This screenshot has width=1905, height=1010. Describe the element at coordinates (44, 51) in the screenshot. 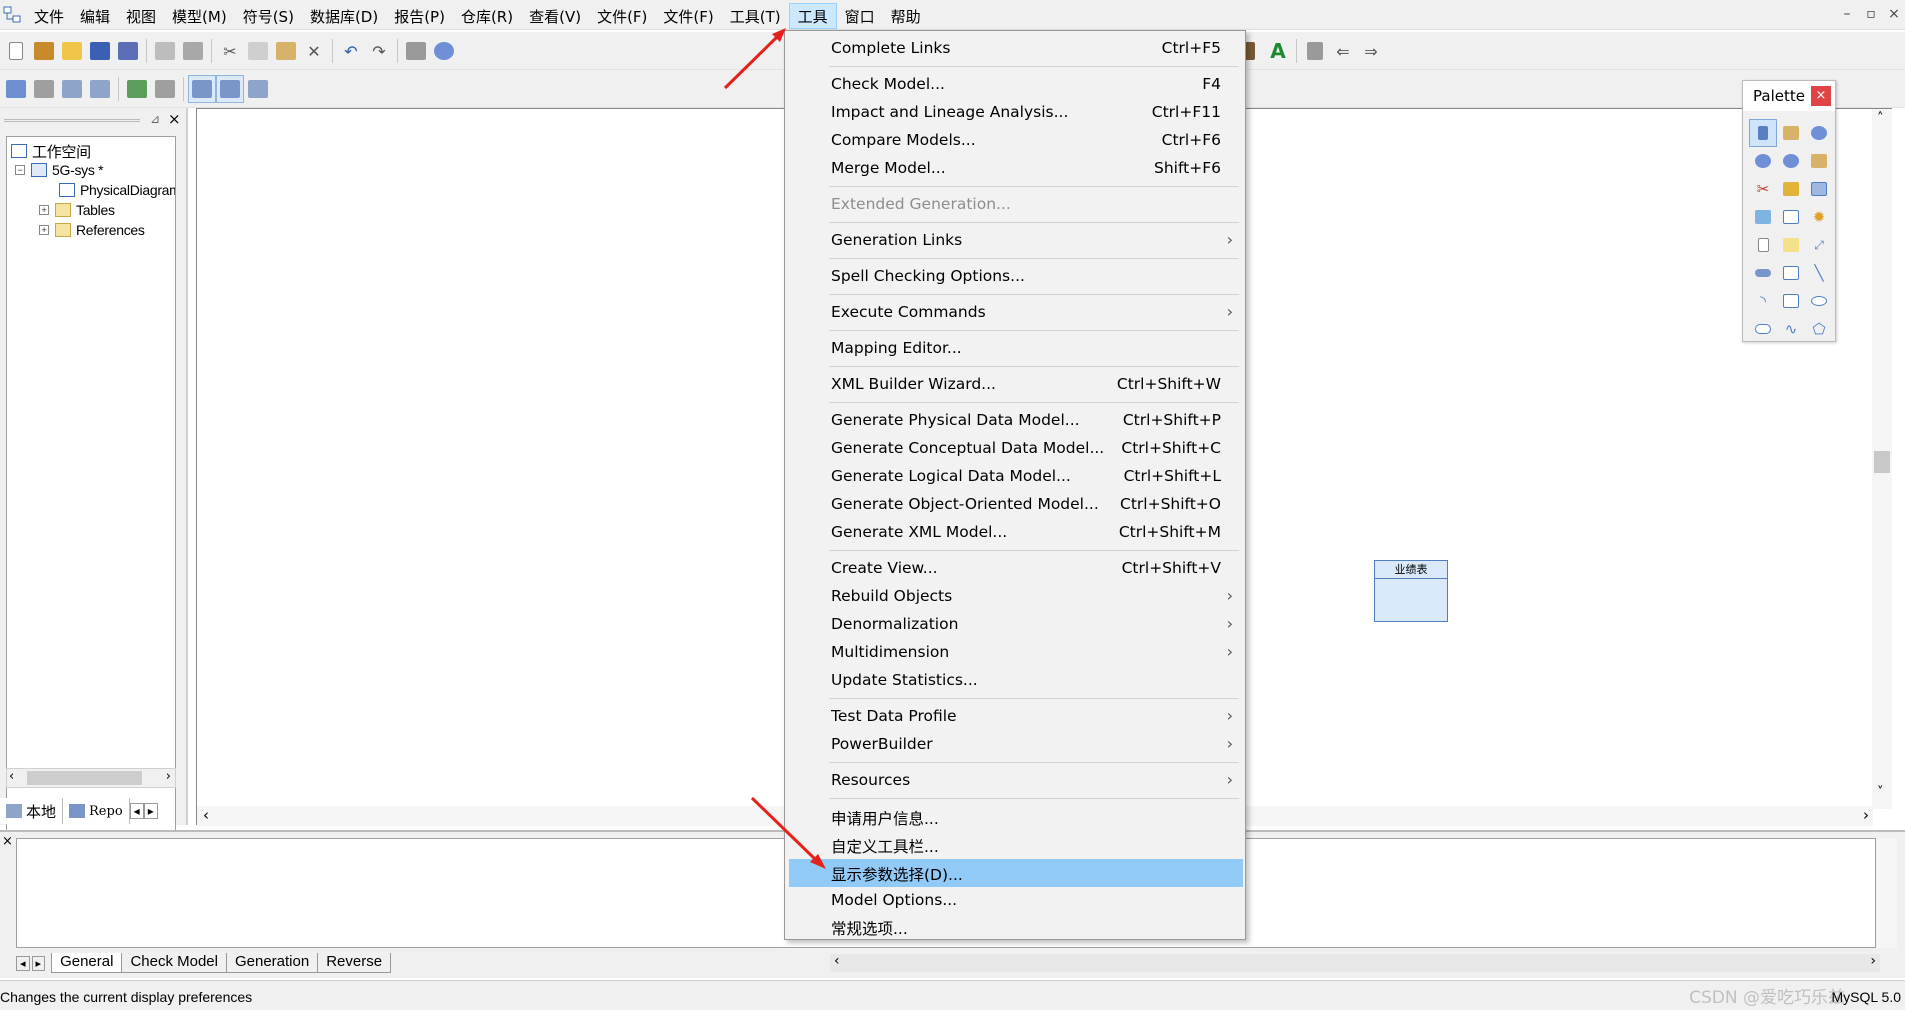

I see `new-project-icon` at that location.